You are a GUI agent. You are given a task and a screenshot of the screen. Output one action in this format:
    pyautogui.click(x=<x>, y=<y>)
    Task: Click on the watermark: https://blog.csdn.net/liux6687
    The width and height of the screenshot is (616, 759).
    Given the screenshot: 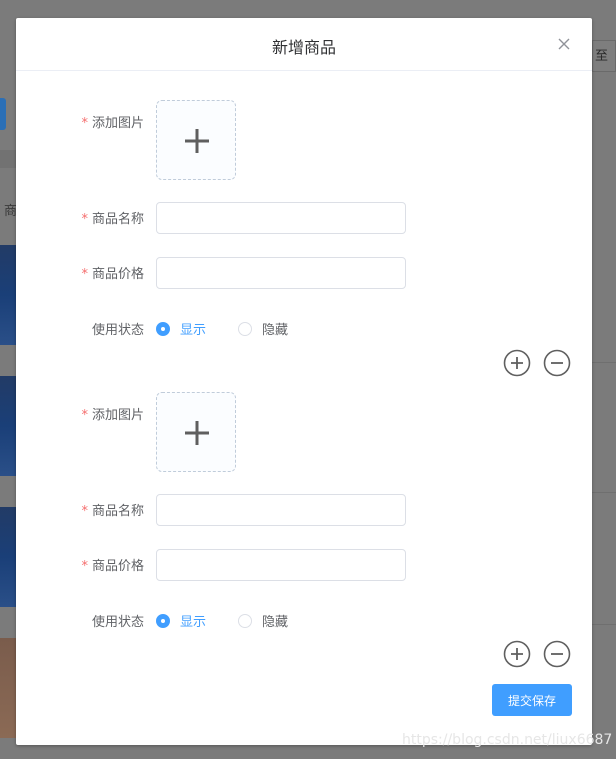 What is the action you would take?
    pyautogui.click(x=507, y=740)
    